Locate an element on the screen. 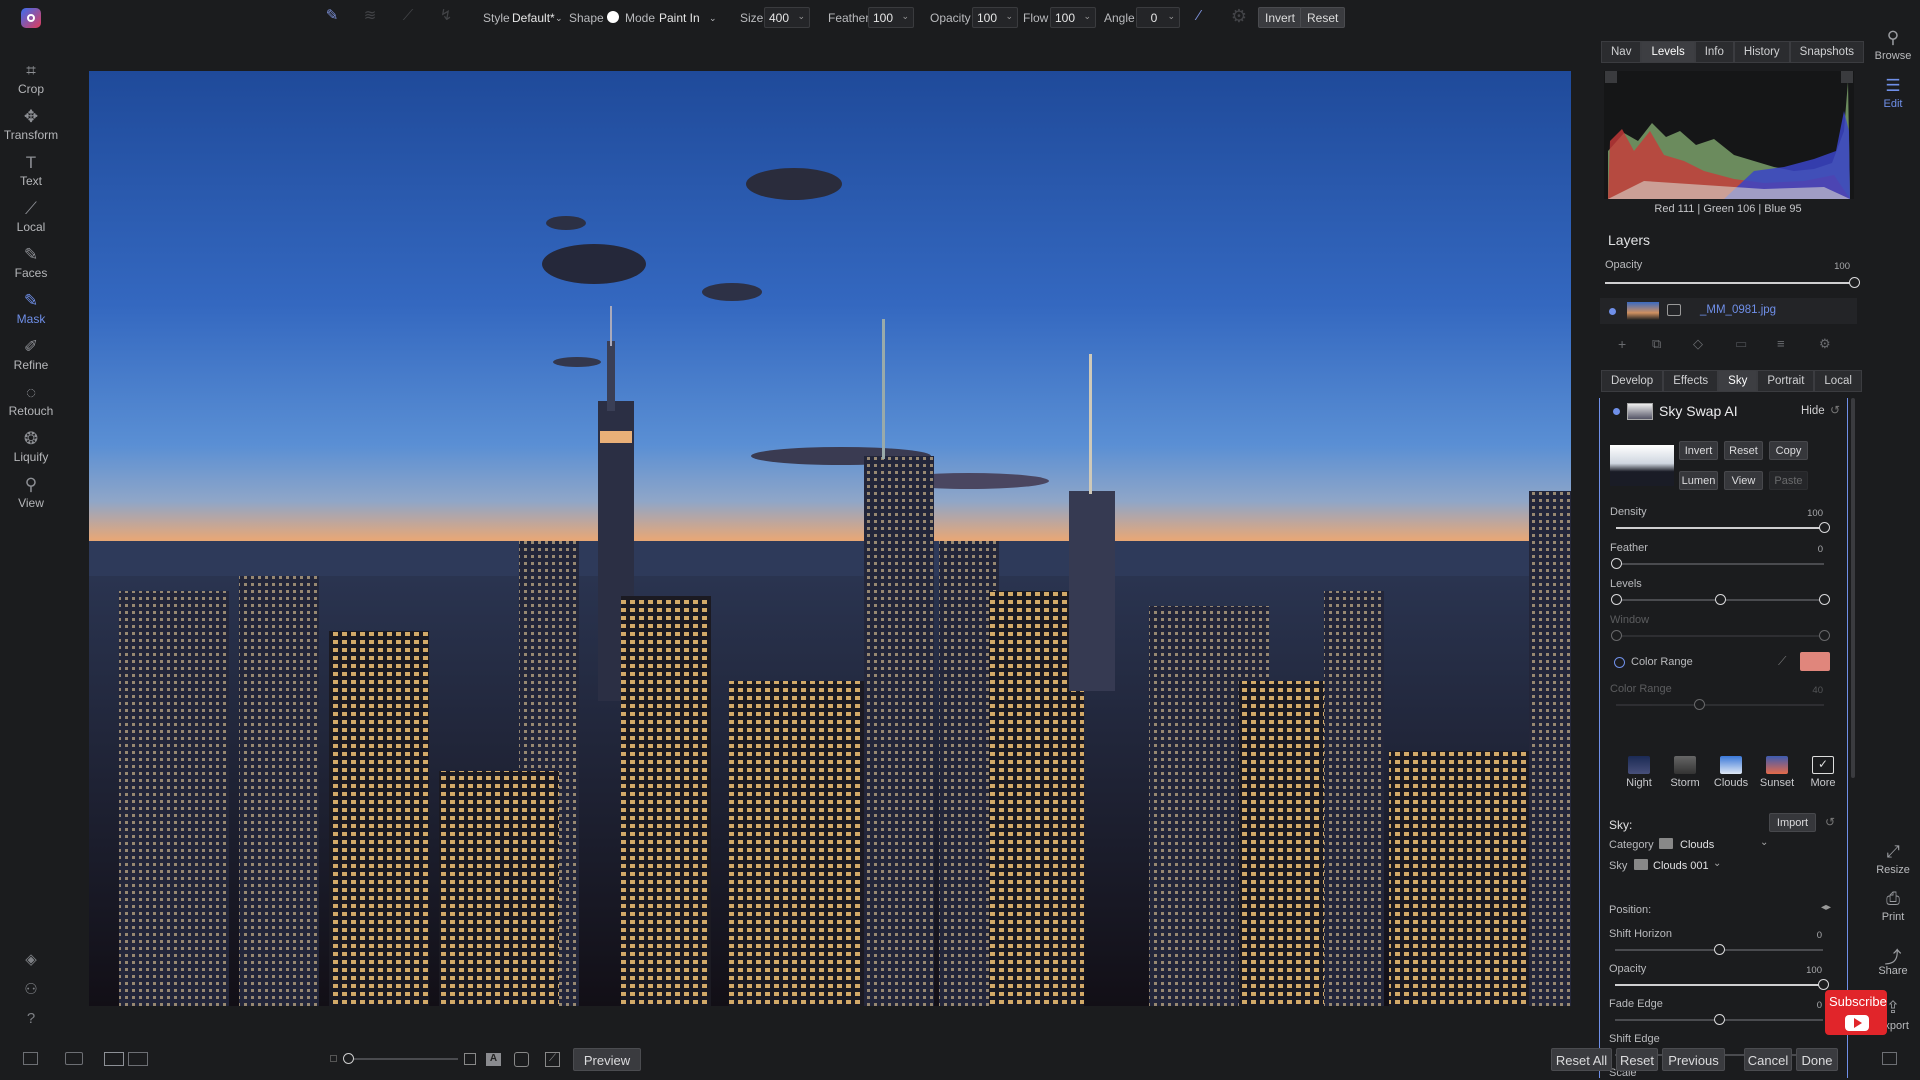 The width and height of the screenshot is (1920, 1080). invert-mask-button: Invert is located at coordinates (1280, 17).